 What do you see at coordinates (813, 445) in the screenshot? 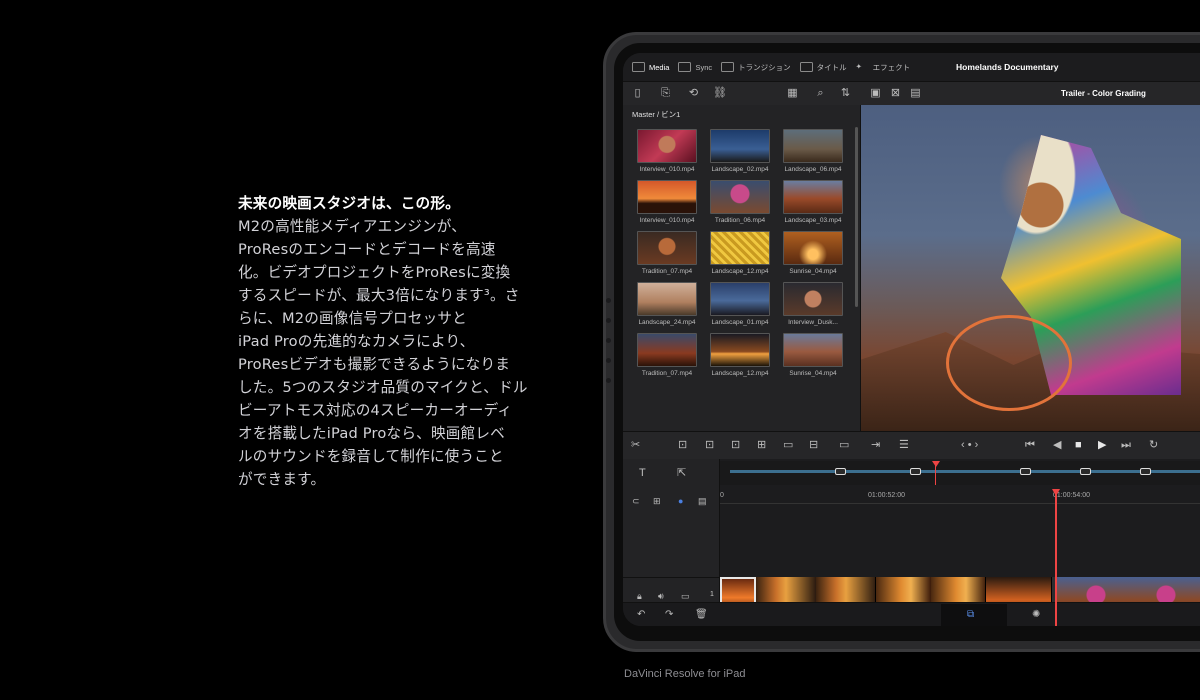
I see `append-icon: ⊟` at bounding box center [813, 445].